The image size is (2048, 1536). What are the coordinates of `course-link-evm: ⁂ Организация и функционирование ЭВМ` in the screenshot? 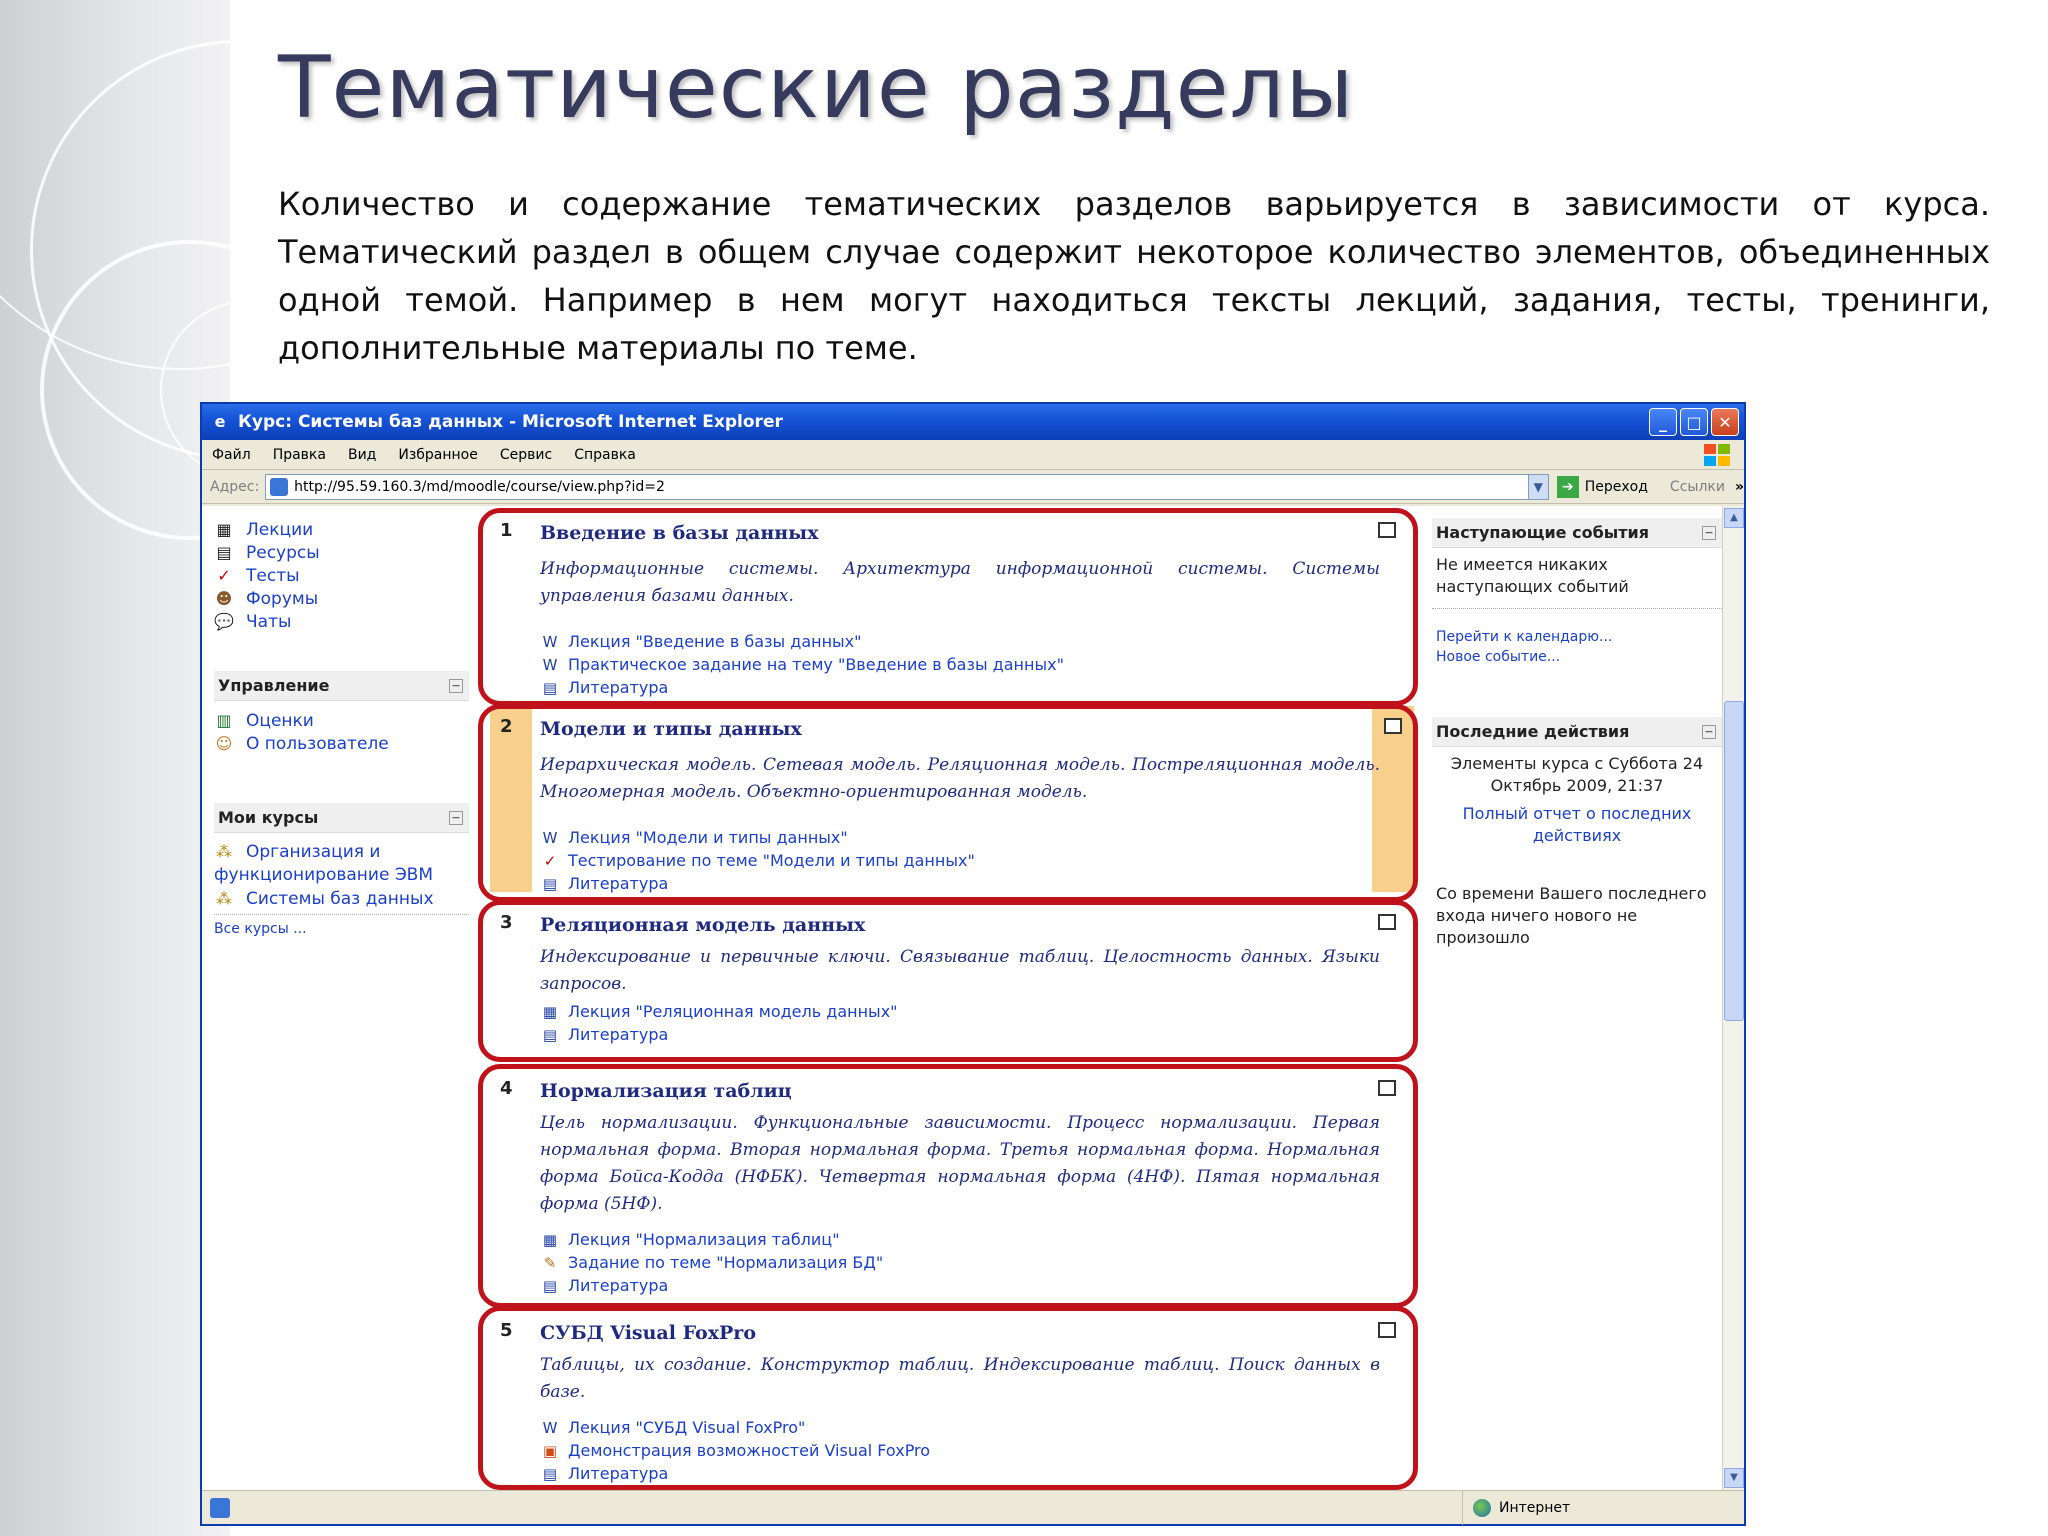 It's located at (341, 864).